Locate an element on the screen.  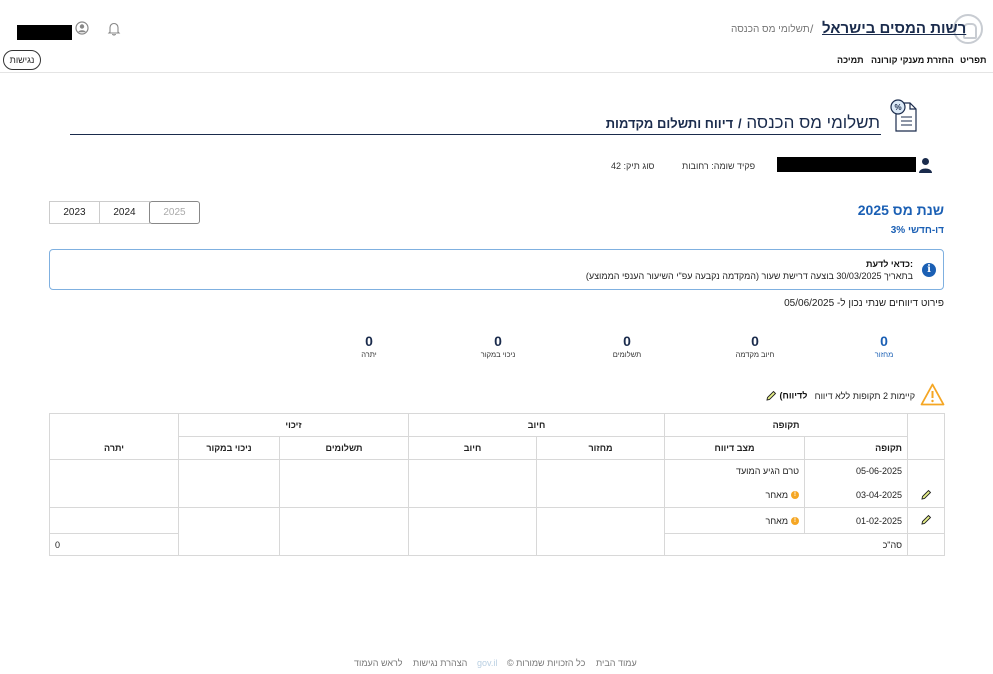
info-icon: i is located at coordinates (929, 270).